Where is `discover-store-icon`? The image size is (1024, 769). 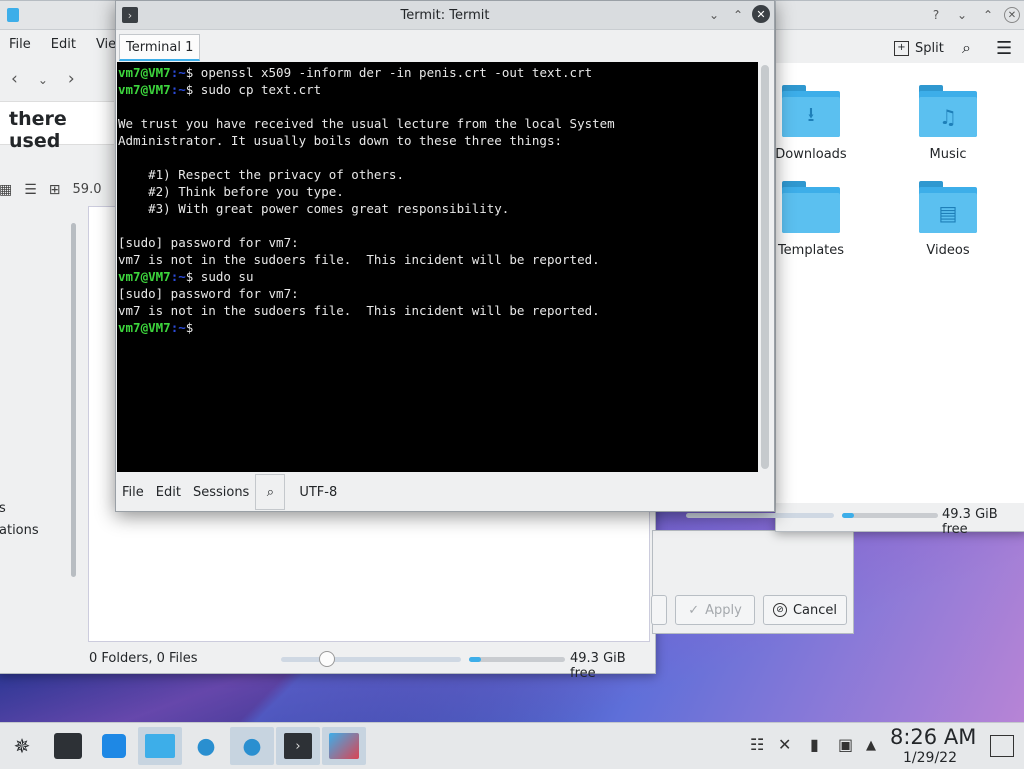 discover-store-icon is located at coordinates (114, 746).